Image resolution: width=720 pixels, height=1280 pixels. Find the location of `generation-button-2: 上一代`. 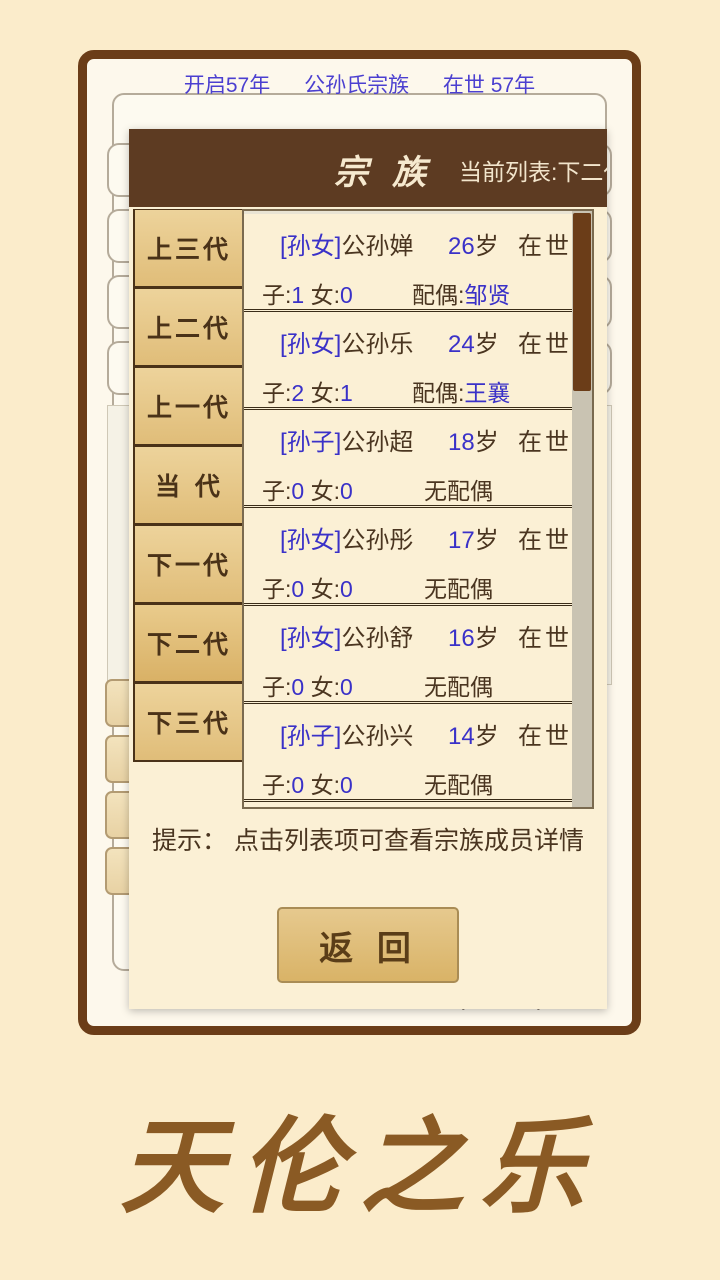

generation-button-2: 上一代 is located at coordinates (189, 406).